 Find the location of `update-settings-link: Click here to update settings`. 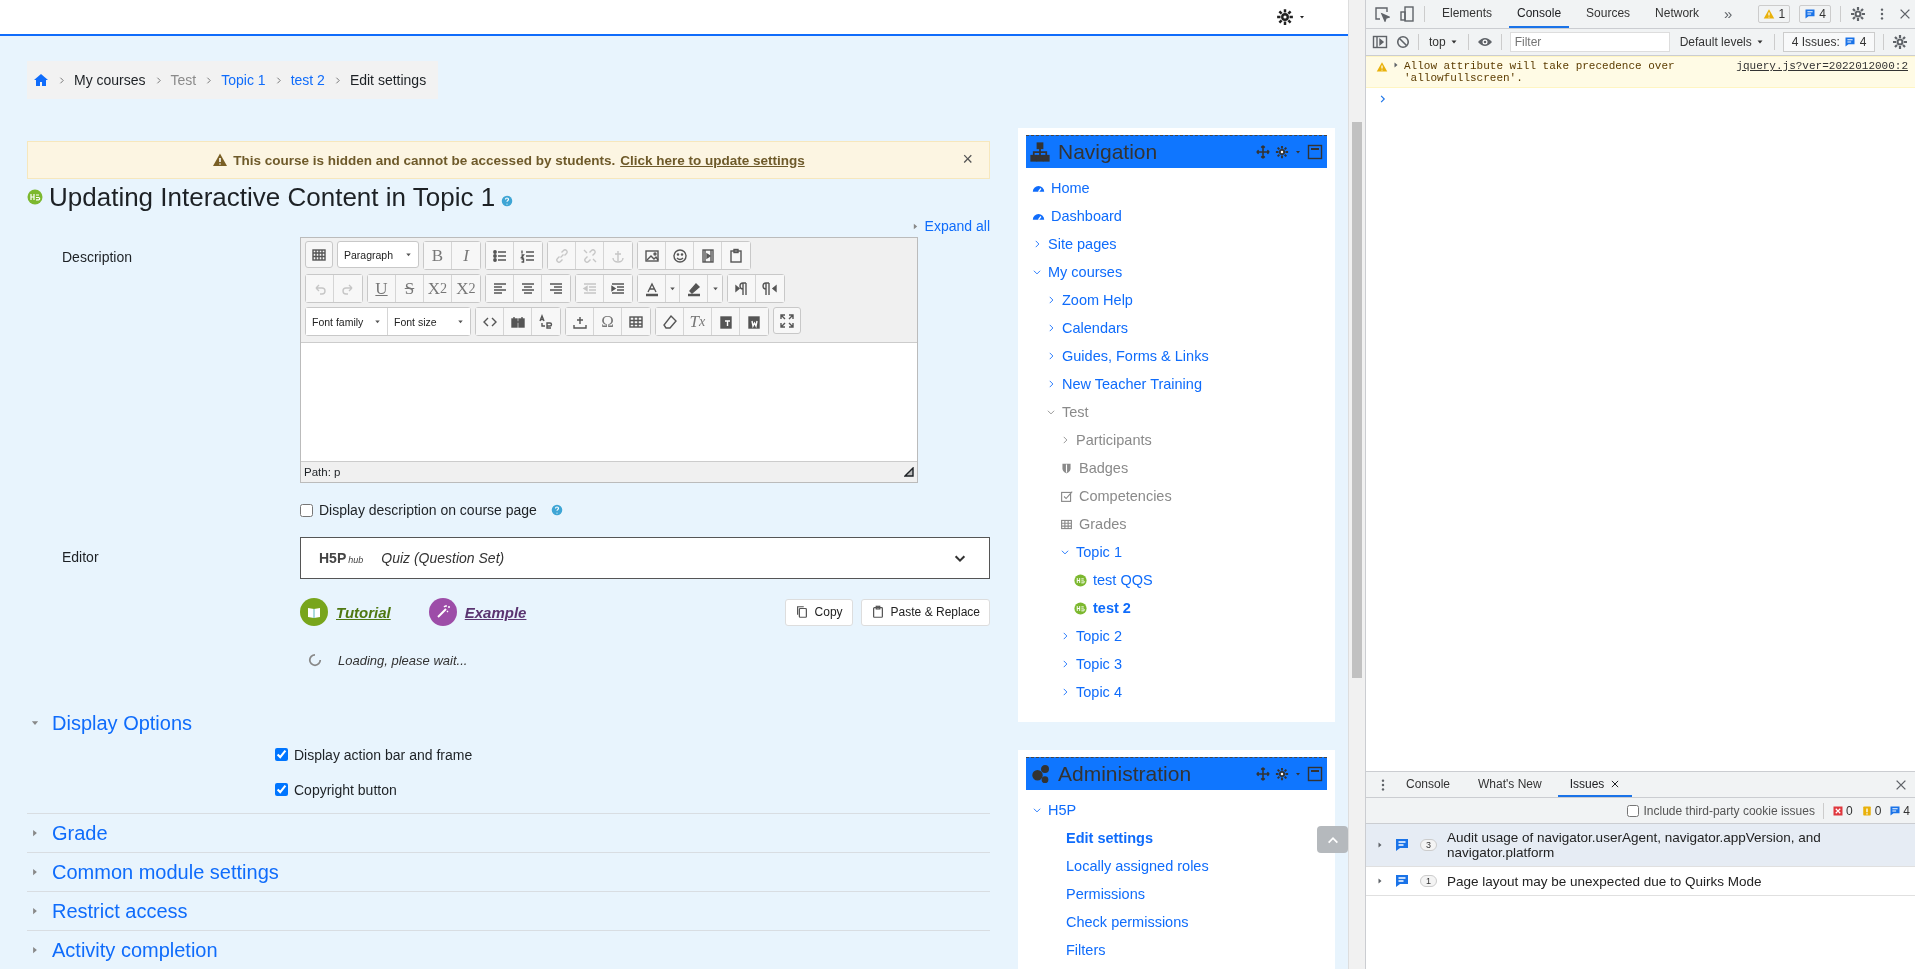

update-settings-link: Click here to update settings is located at coordinates (712, 160).